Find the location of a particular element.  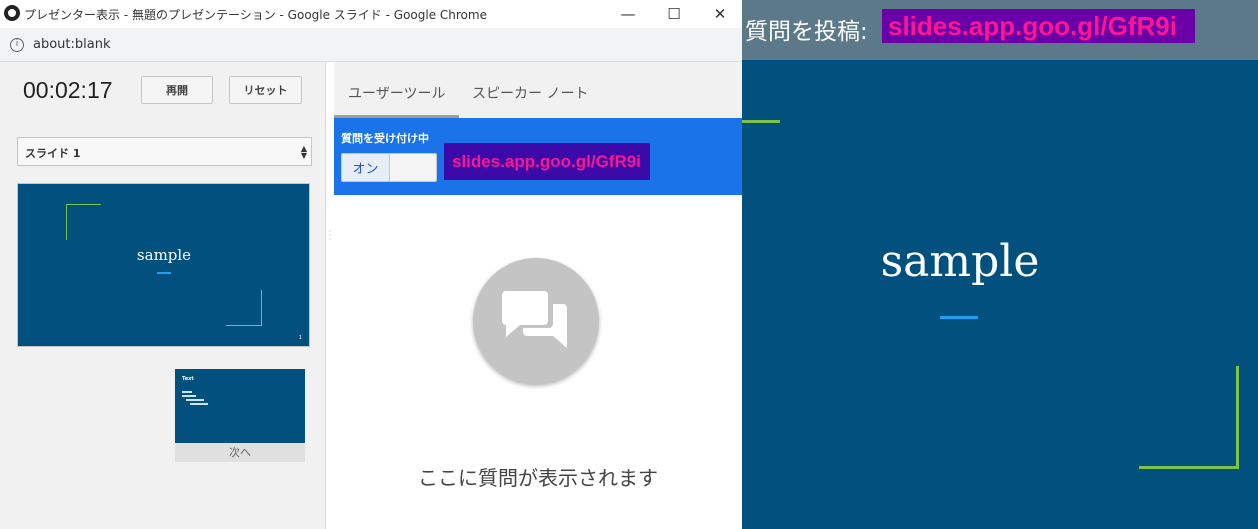

next-thumb-bullets is located at coordinates (197, 399).